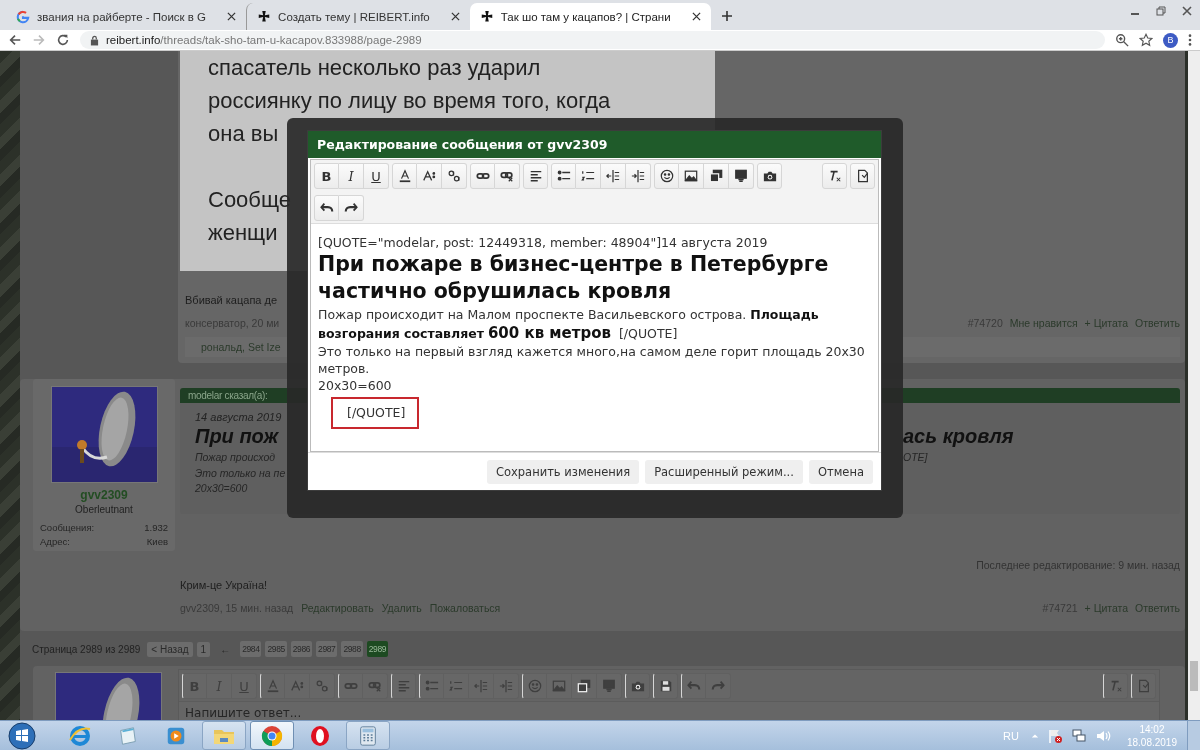 The height and width of the screenshot is (750, 1200). I want to click on screenshot-text: она вы, so click(243, 133).